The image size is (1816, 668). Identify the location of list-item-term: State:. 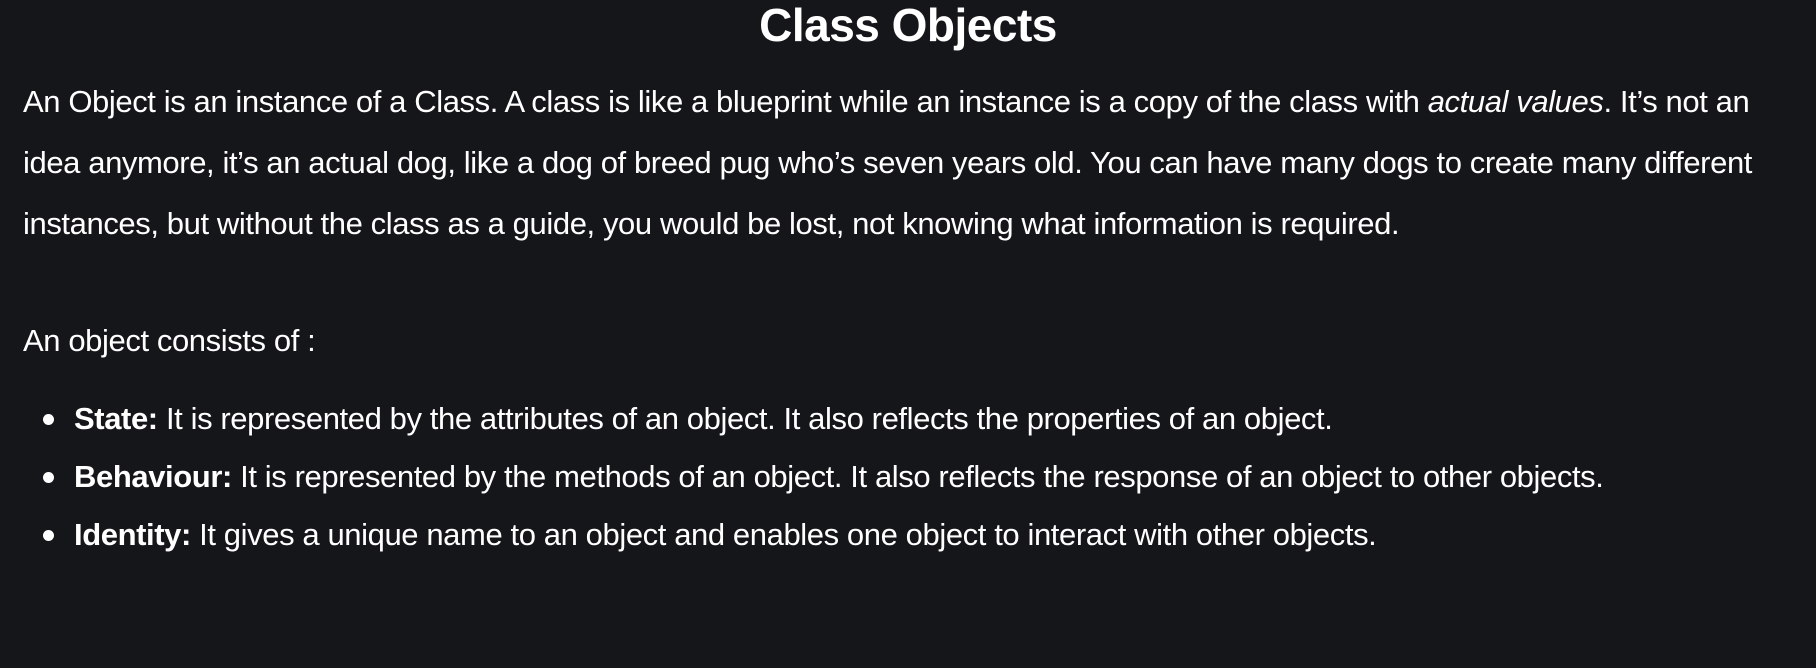
(116, 418).